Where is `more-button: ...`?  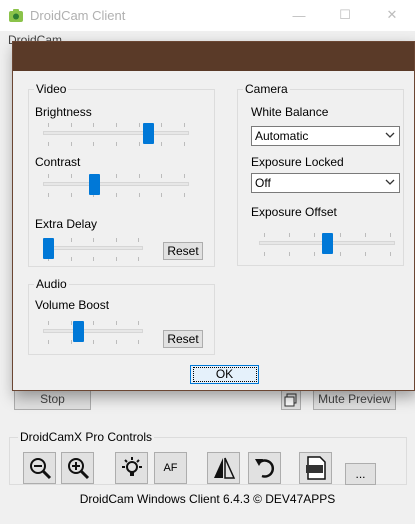 more-button: ... is located at coordinates (360, 474).